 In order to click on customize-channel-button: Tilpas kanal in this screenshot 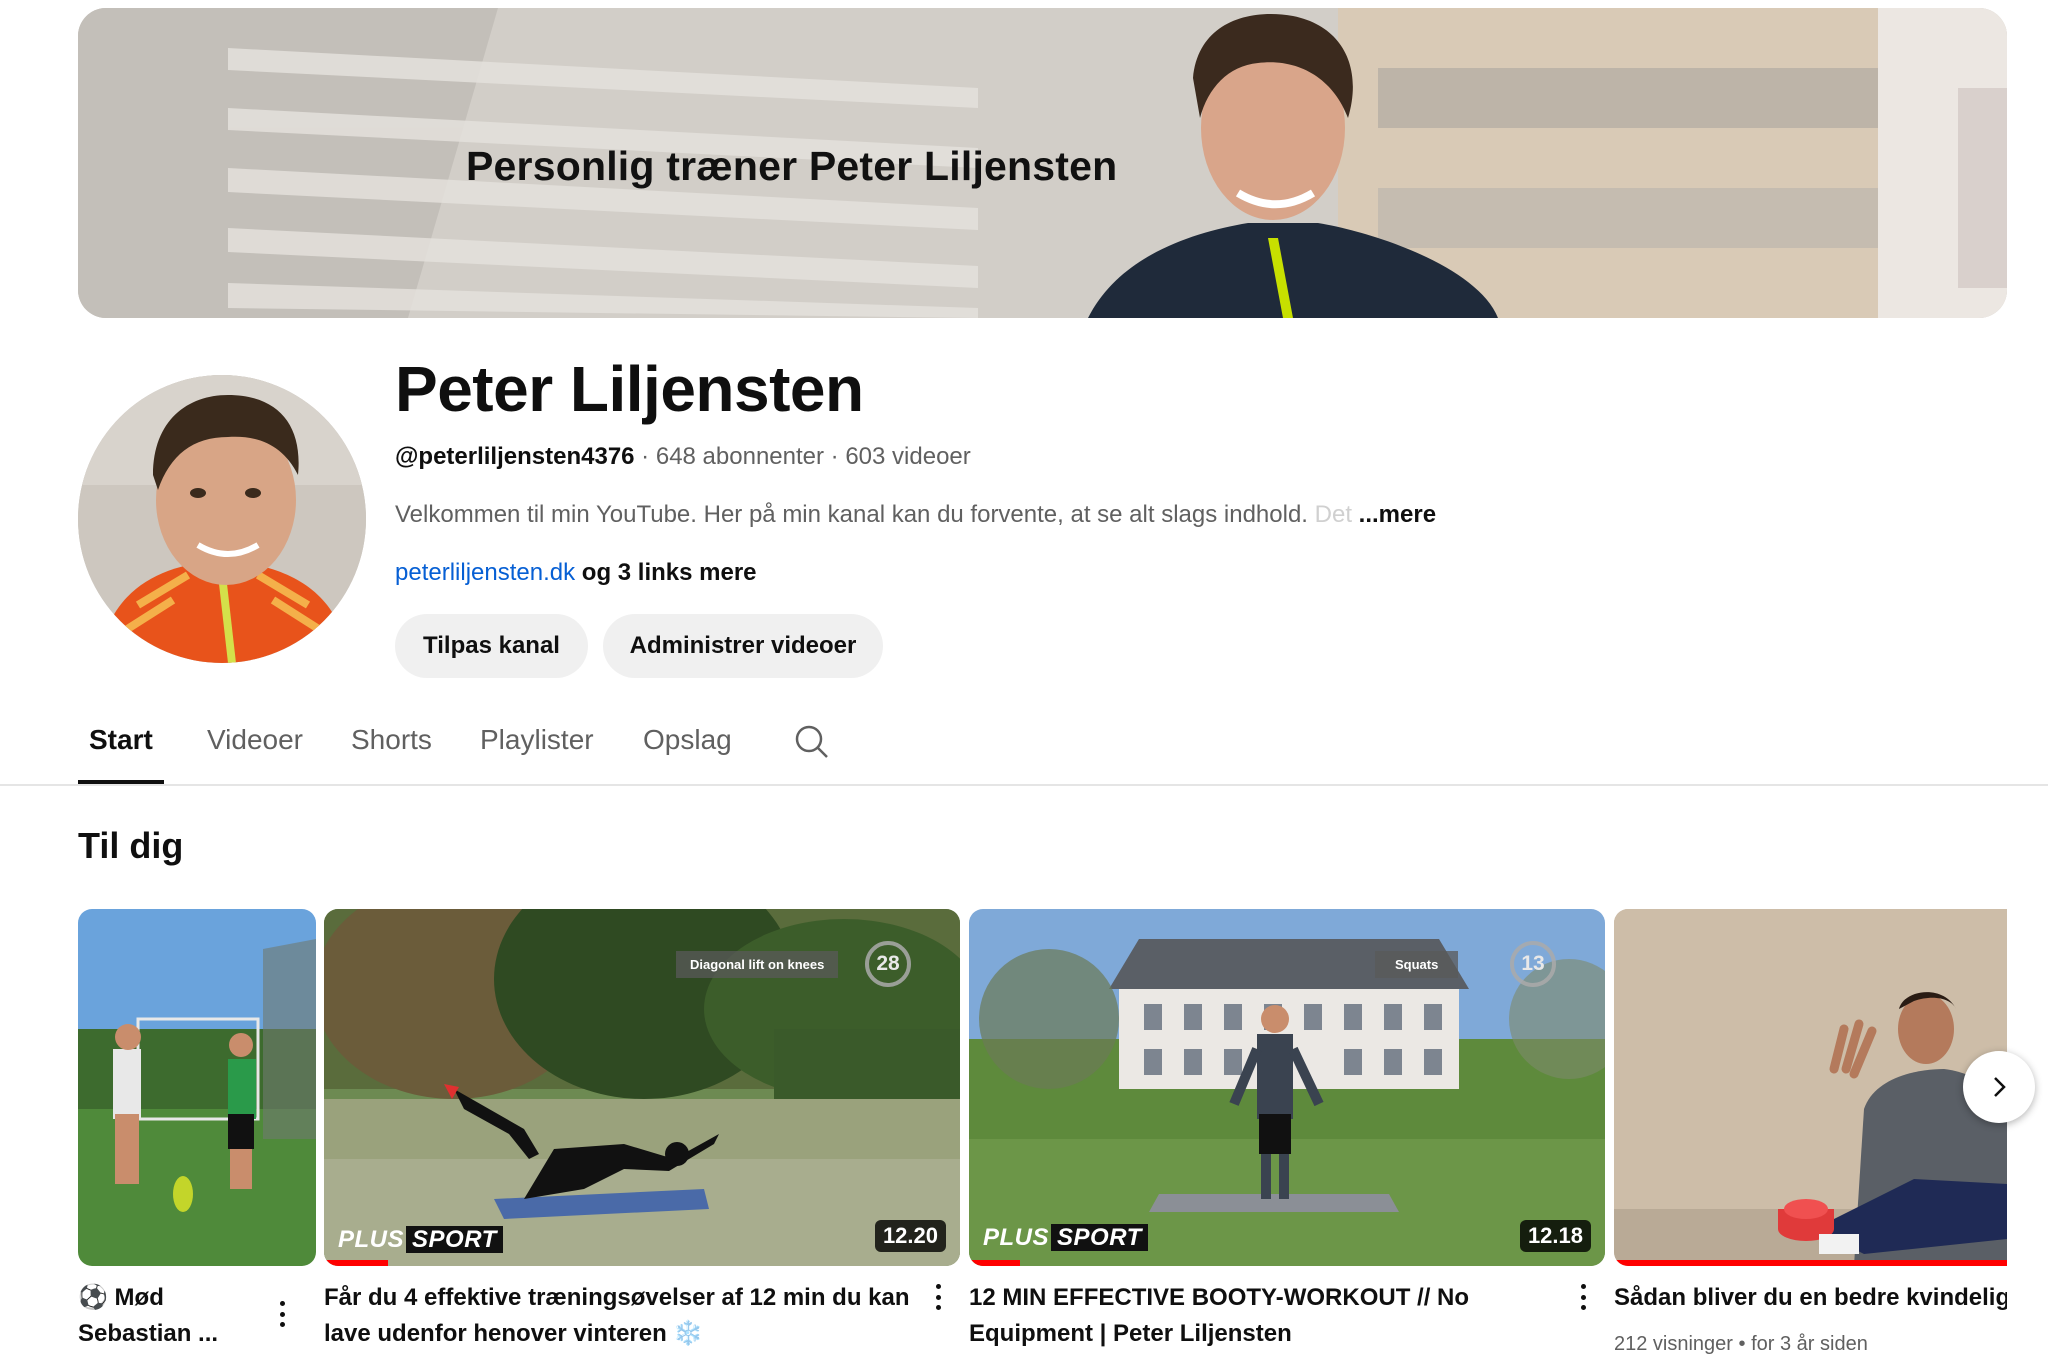, I will do `click(491, 646)`.